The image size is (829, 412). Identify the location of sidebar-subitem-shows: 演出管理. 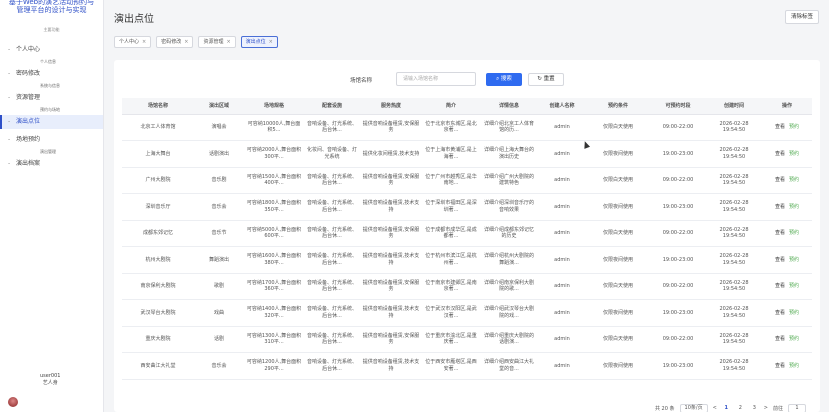
(51, 152).